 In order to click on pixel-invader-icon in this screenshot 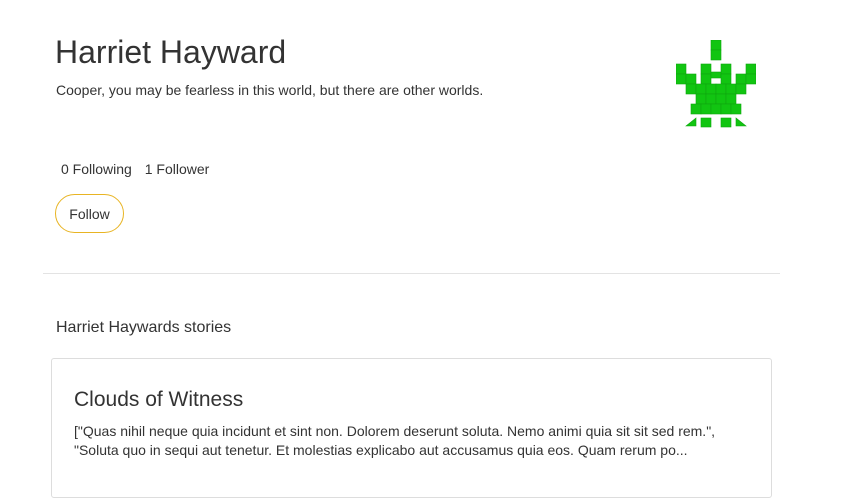, I will do `click(716, 83)`.